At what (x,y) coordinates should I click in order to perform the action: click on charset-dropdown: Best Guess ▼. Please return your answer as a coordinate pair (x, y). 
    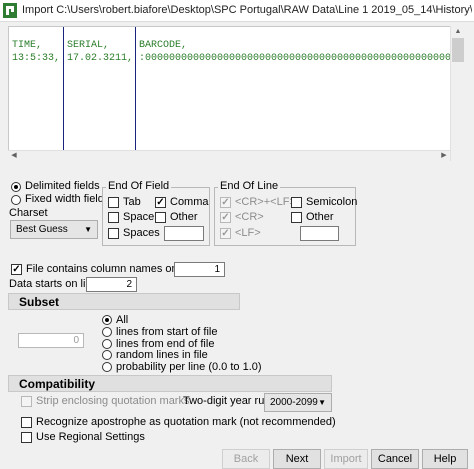
    Looking at the image, I should click on (54, 229).